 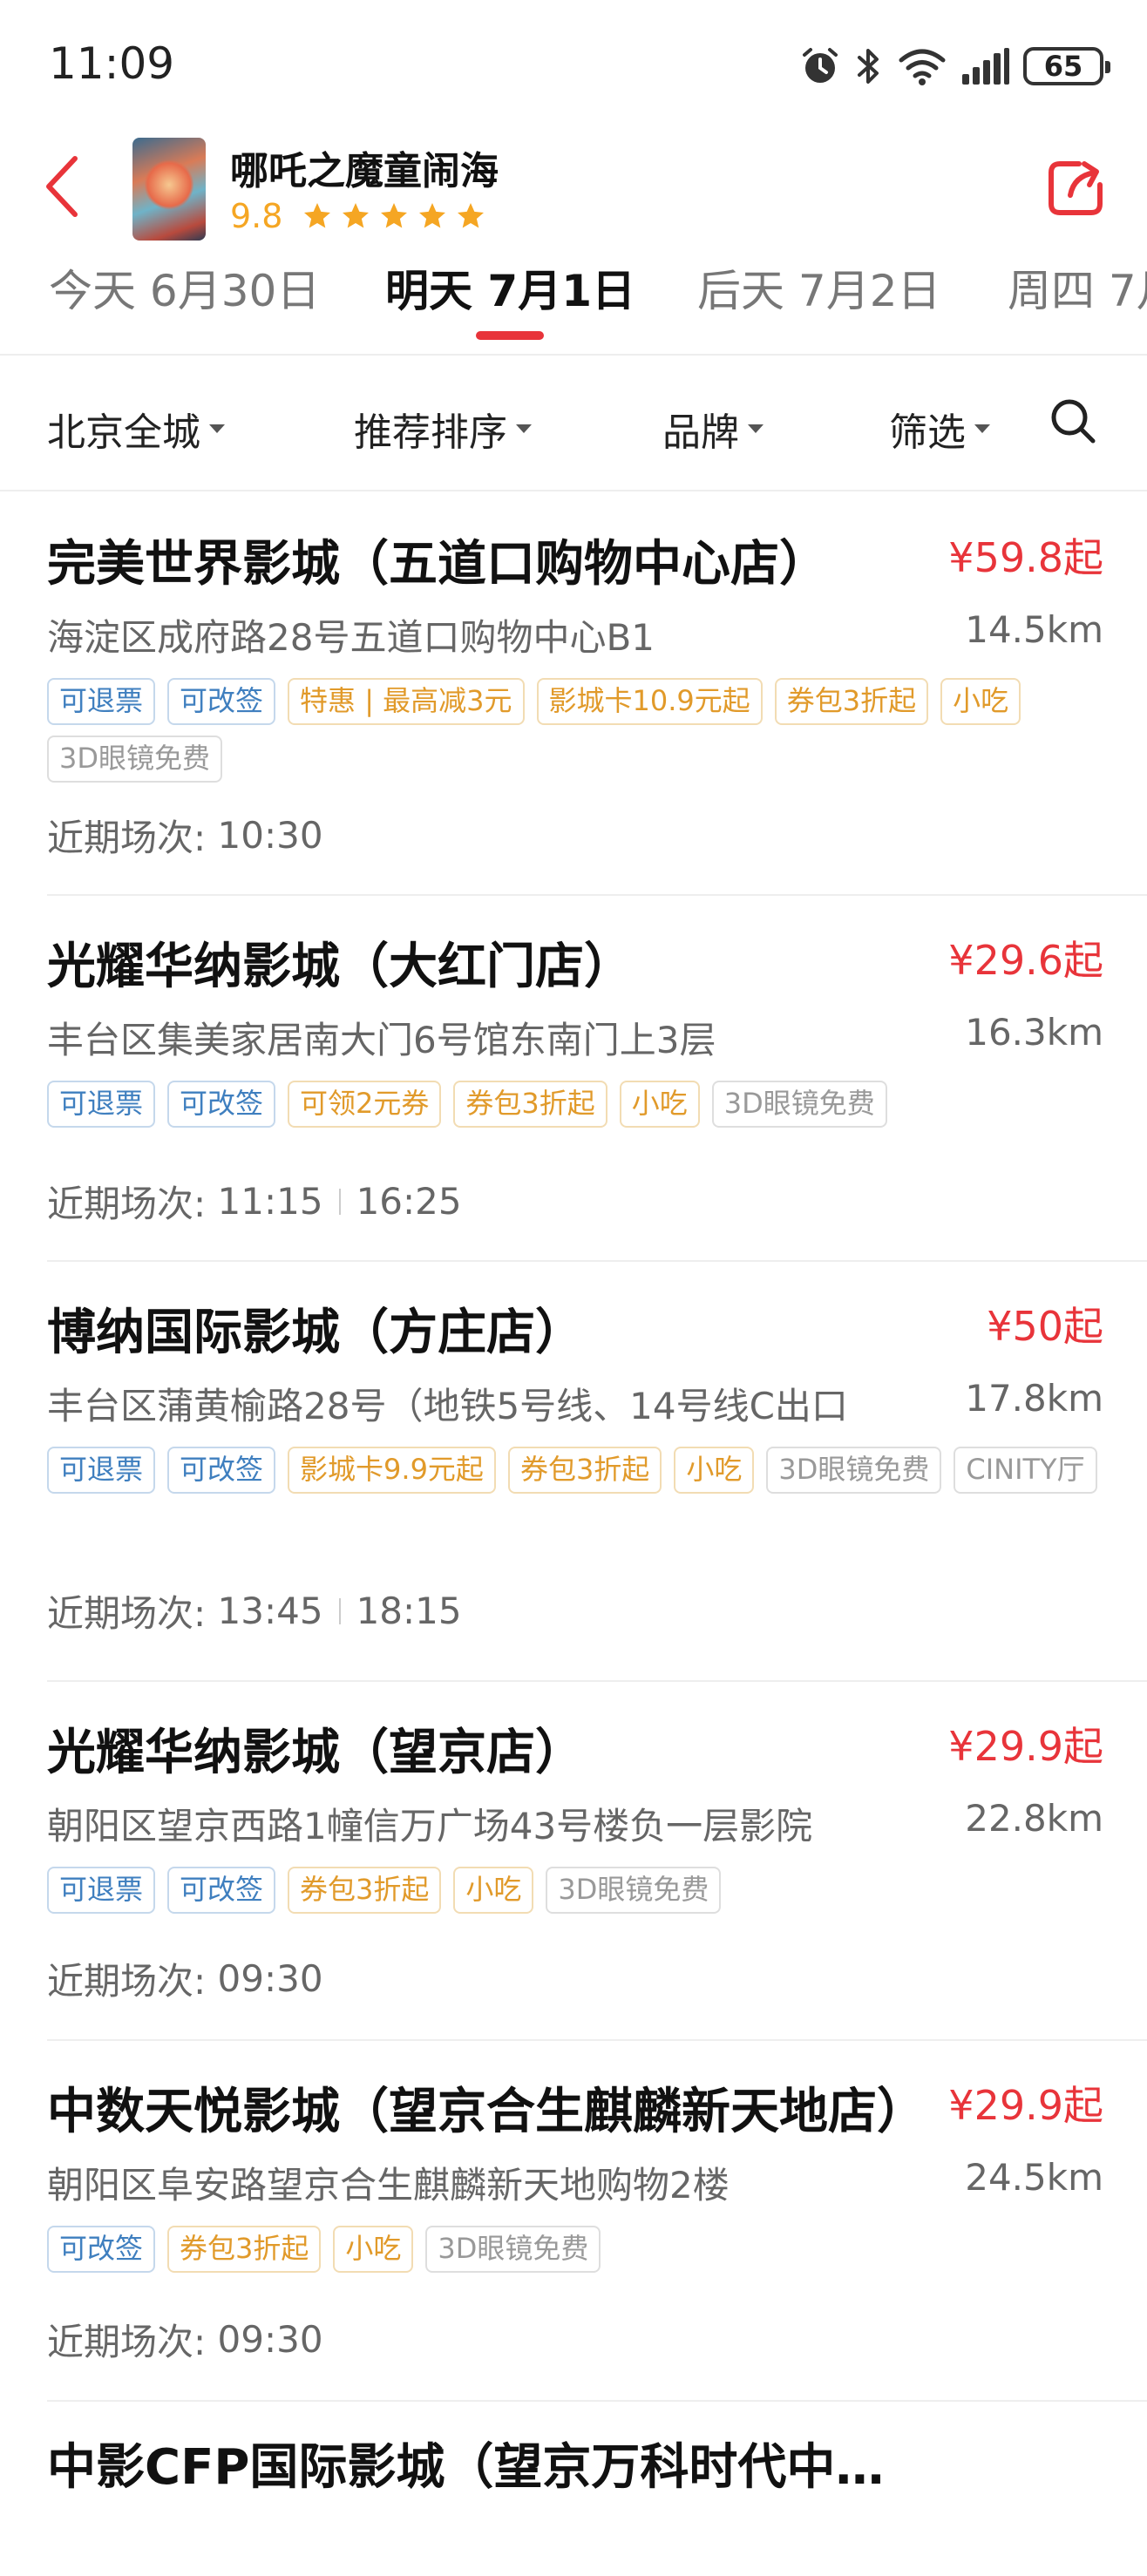 What do you see at coordinates (184, 288) in the screenshot?
I see `tab-date-today: 今天 6月30日` at bounding box center [184, 288].